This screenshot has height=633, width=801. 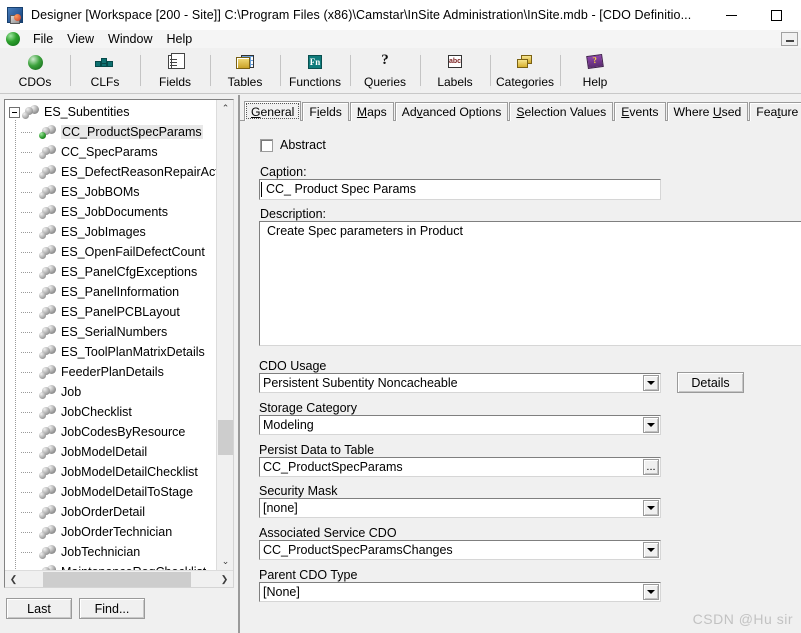 I want to click on scroll-down-icon: ⌄, so click(x=225, y=561).